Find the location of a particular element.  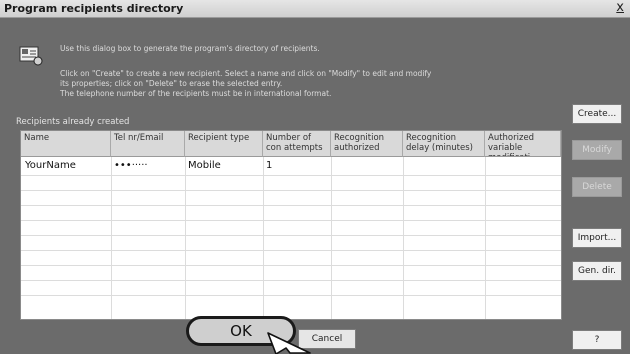

modify-button: Modify is located at coordinates (597, 150).